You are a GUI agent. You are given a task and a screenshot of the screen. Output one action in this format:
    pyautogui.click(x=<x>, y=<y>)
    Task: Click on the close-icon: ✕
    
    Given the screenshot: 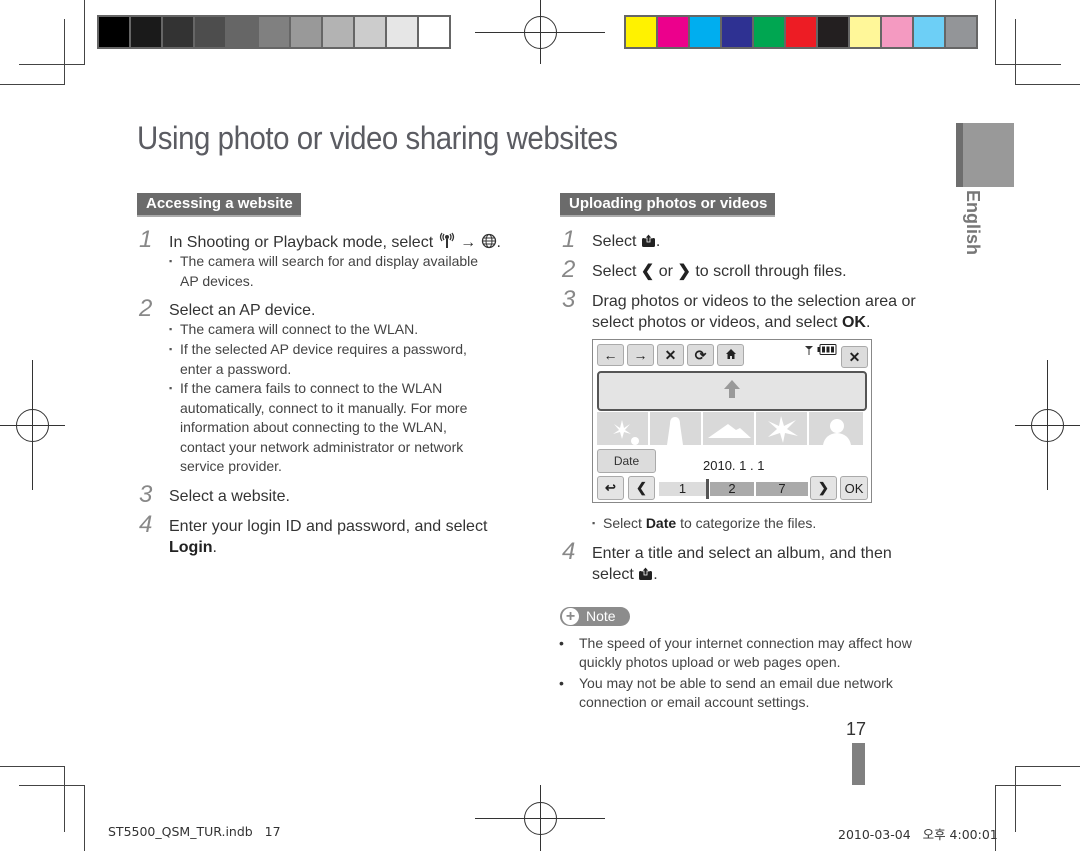 What is the action you would take?
    pyautogui.click(x=854, y=356)
    